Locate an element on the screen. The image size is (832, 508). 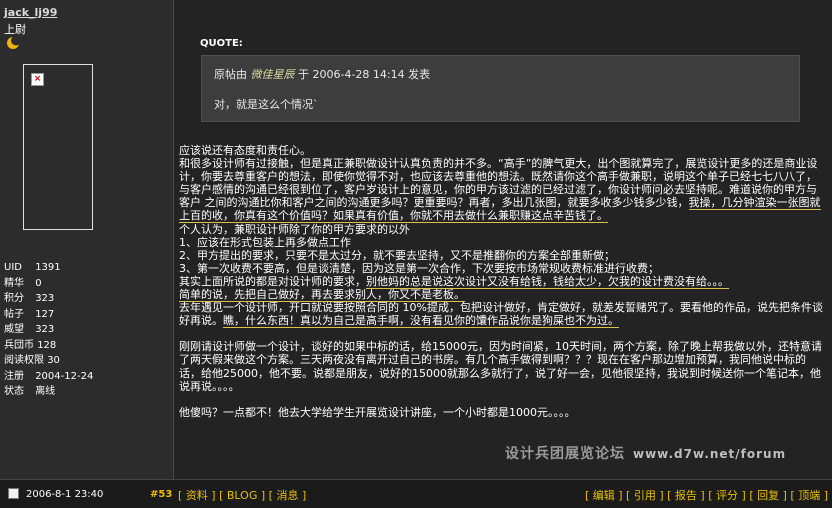
stat-coins: 兵団币 128 is located at coordinates (30, 345).